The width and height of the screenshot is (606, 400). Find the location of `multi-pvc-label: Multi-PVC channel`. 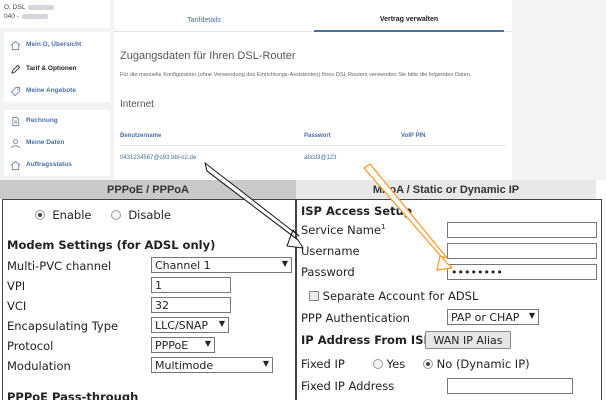

multi-pvc-label: Multi-PVC channel is located at coordinates (59, 266).